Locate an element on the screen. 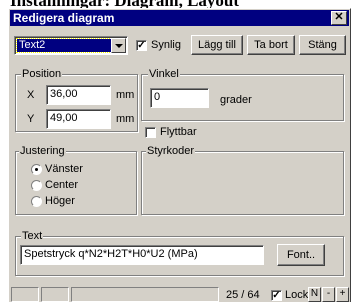 This screenshot has width=355, height=302. radio-center-label: Center is located at coordinates (62, 185).